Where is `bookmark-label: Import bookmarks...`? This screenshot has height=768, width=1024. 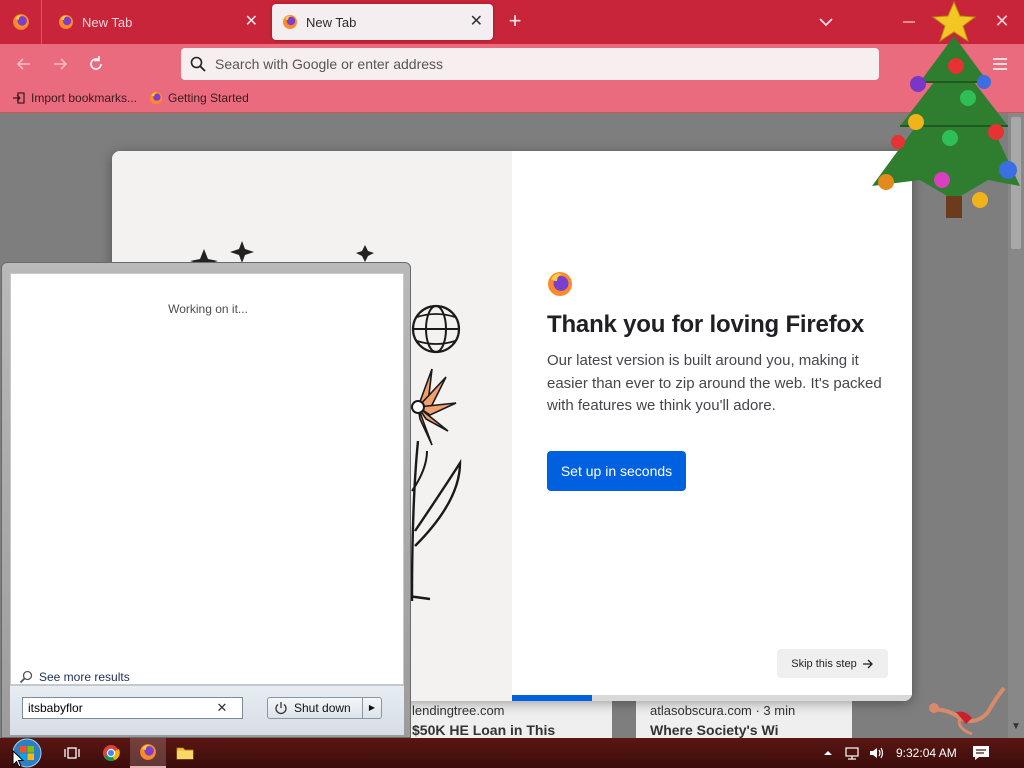 bookmark-label: Import bookmarks... is located at coordinates (84, 98).